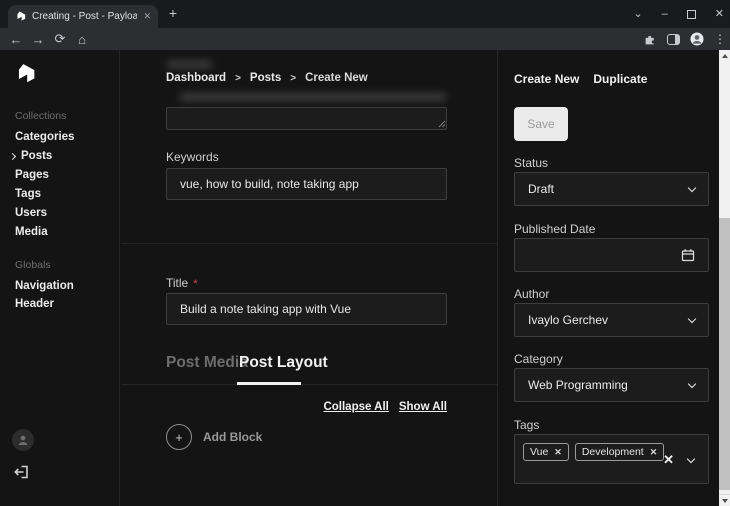 The height and width of the screenshot is (506, 730). Describe the element at coordinates (724, 500) in the screenshot. I see `scrollbar-down-button` at that location.